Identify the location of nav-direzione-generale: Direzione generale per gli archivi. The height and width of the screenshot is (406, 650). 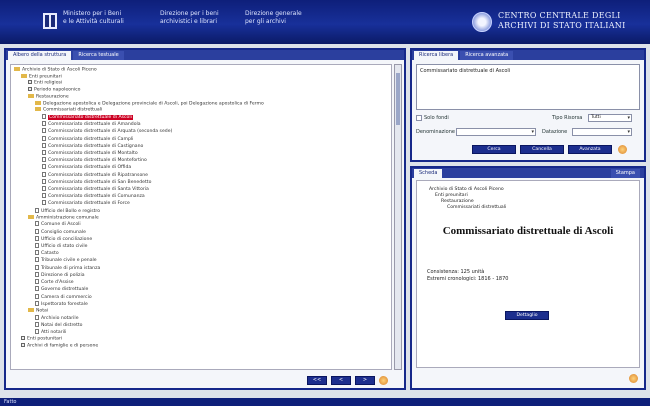
(273, 18).